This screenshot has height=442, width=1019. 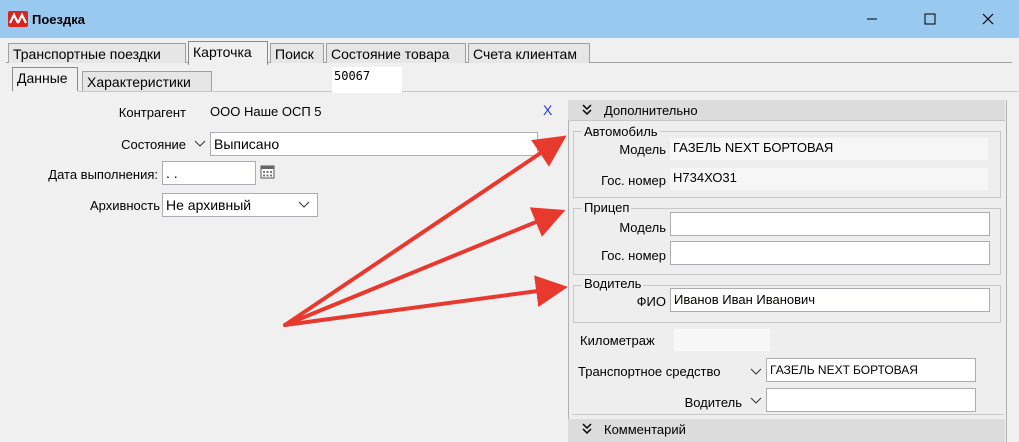 What do you see at coordinates (209, 173) in the screenshot?
I see `date-field: . .` at bounding box center [209, 173].